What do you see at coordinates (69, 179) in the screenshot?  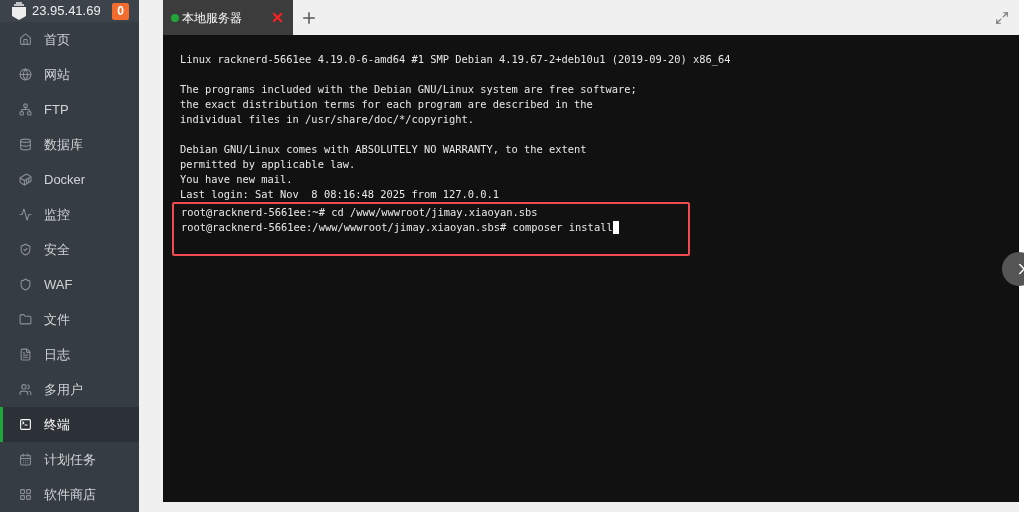 I see `sidebar-item: Docker` at bounding box center [69, 179].